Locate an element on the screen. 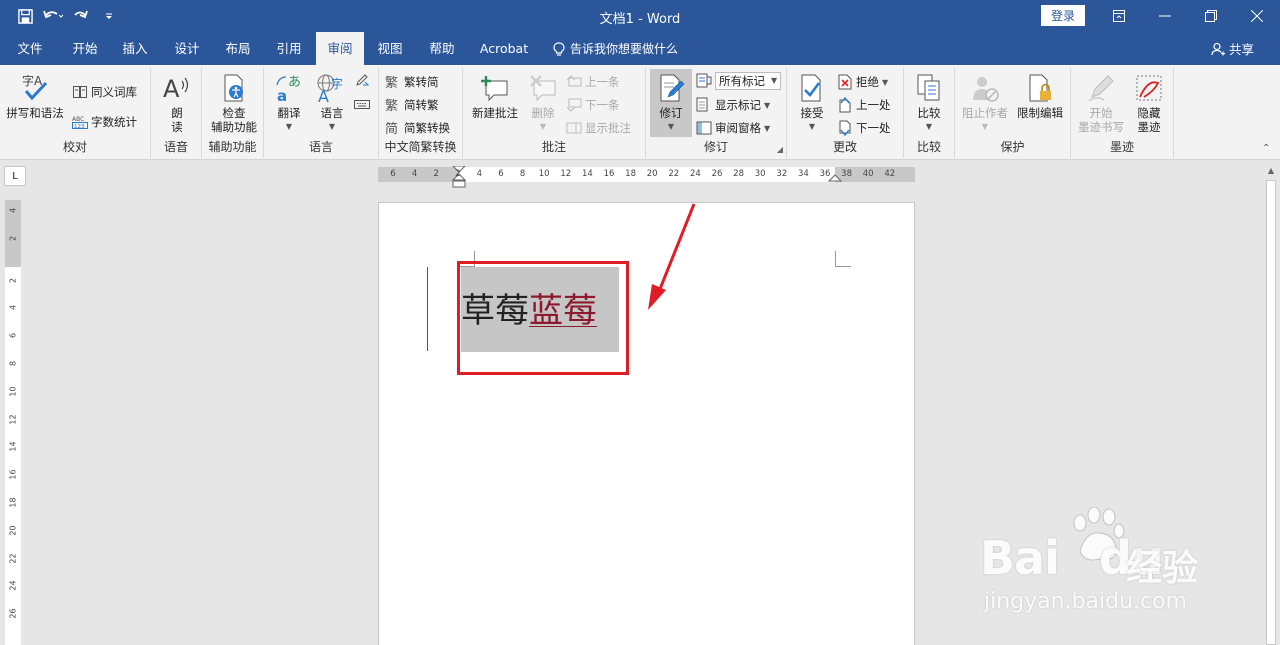  scroll-thumb is located at coordinates (1271, 412).